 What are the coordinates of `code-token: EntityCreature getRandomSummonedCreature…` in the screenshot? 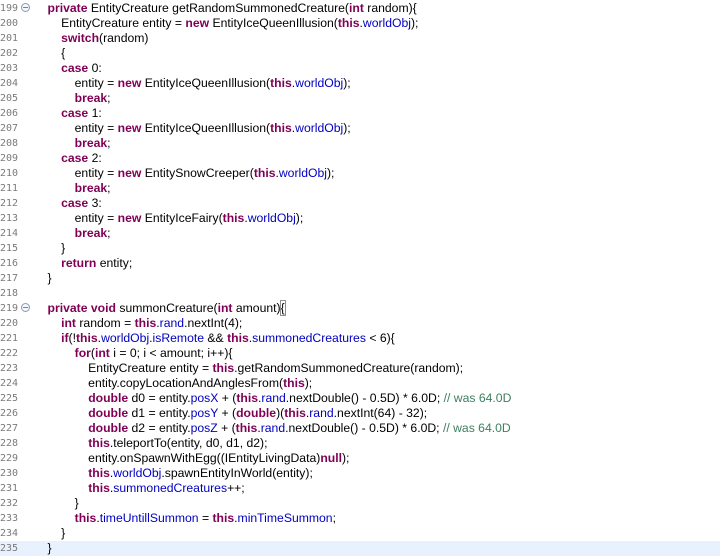 It's located at (218, 8).